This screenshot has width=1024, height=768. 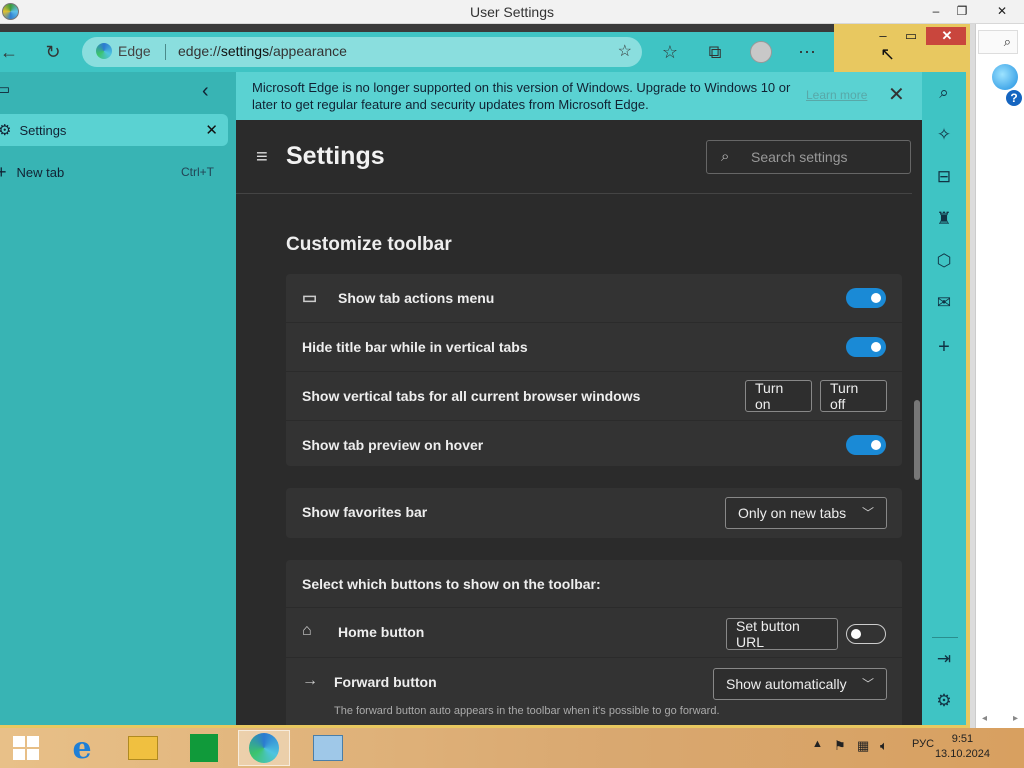 I want to click on forward-button-dropdown: Show automatically ﹀, so click(x=800, y=684).